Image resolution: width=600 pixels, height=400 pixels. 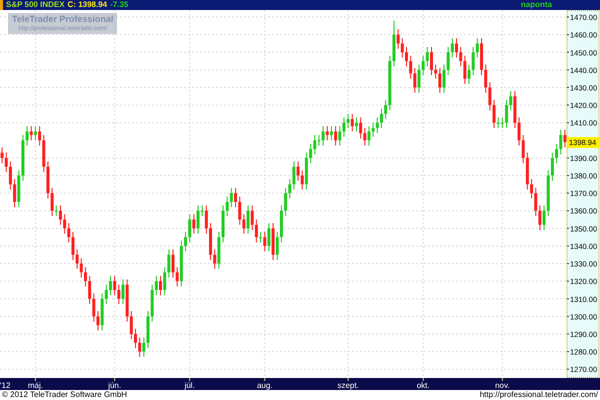 I want to click on axis-label: jún., so click(x=115, y=385).